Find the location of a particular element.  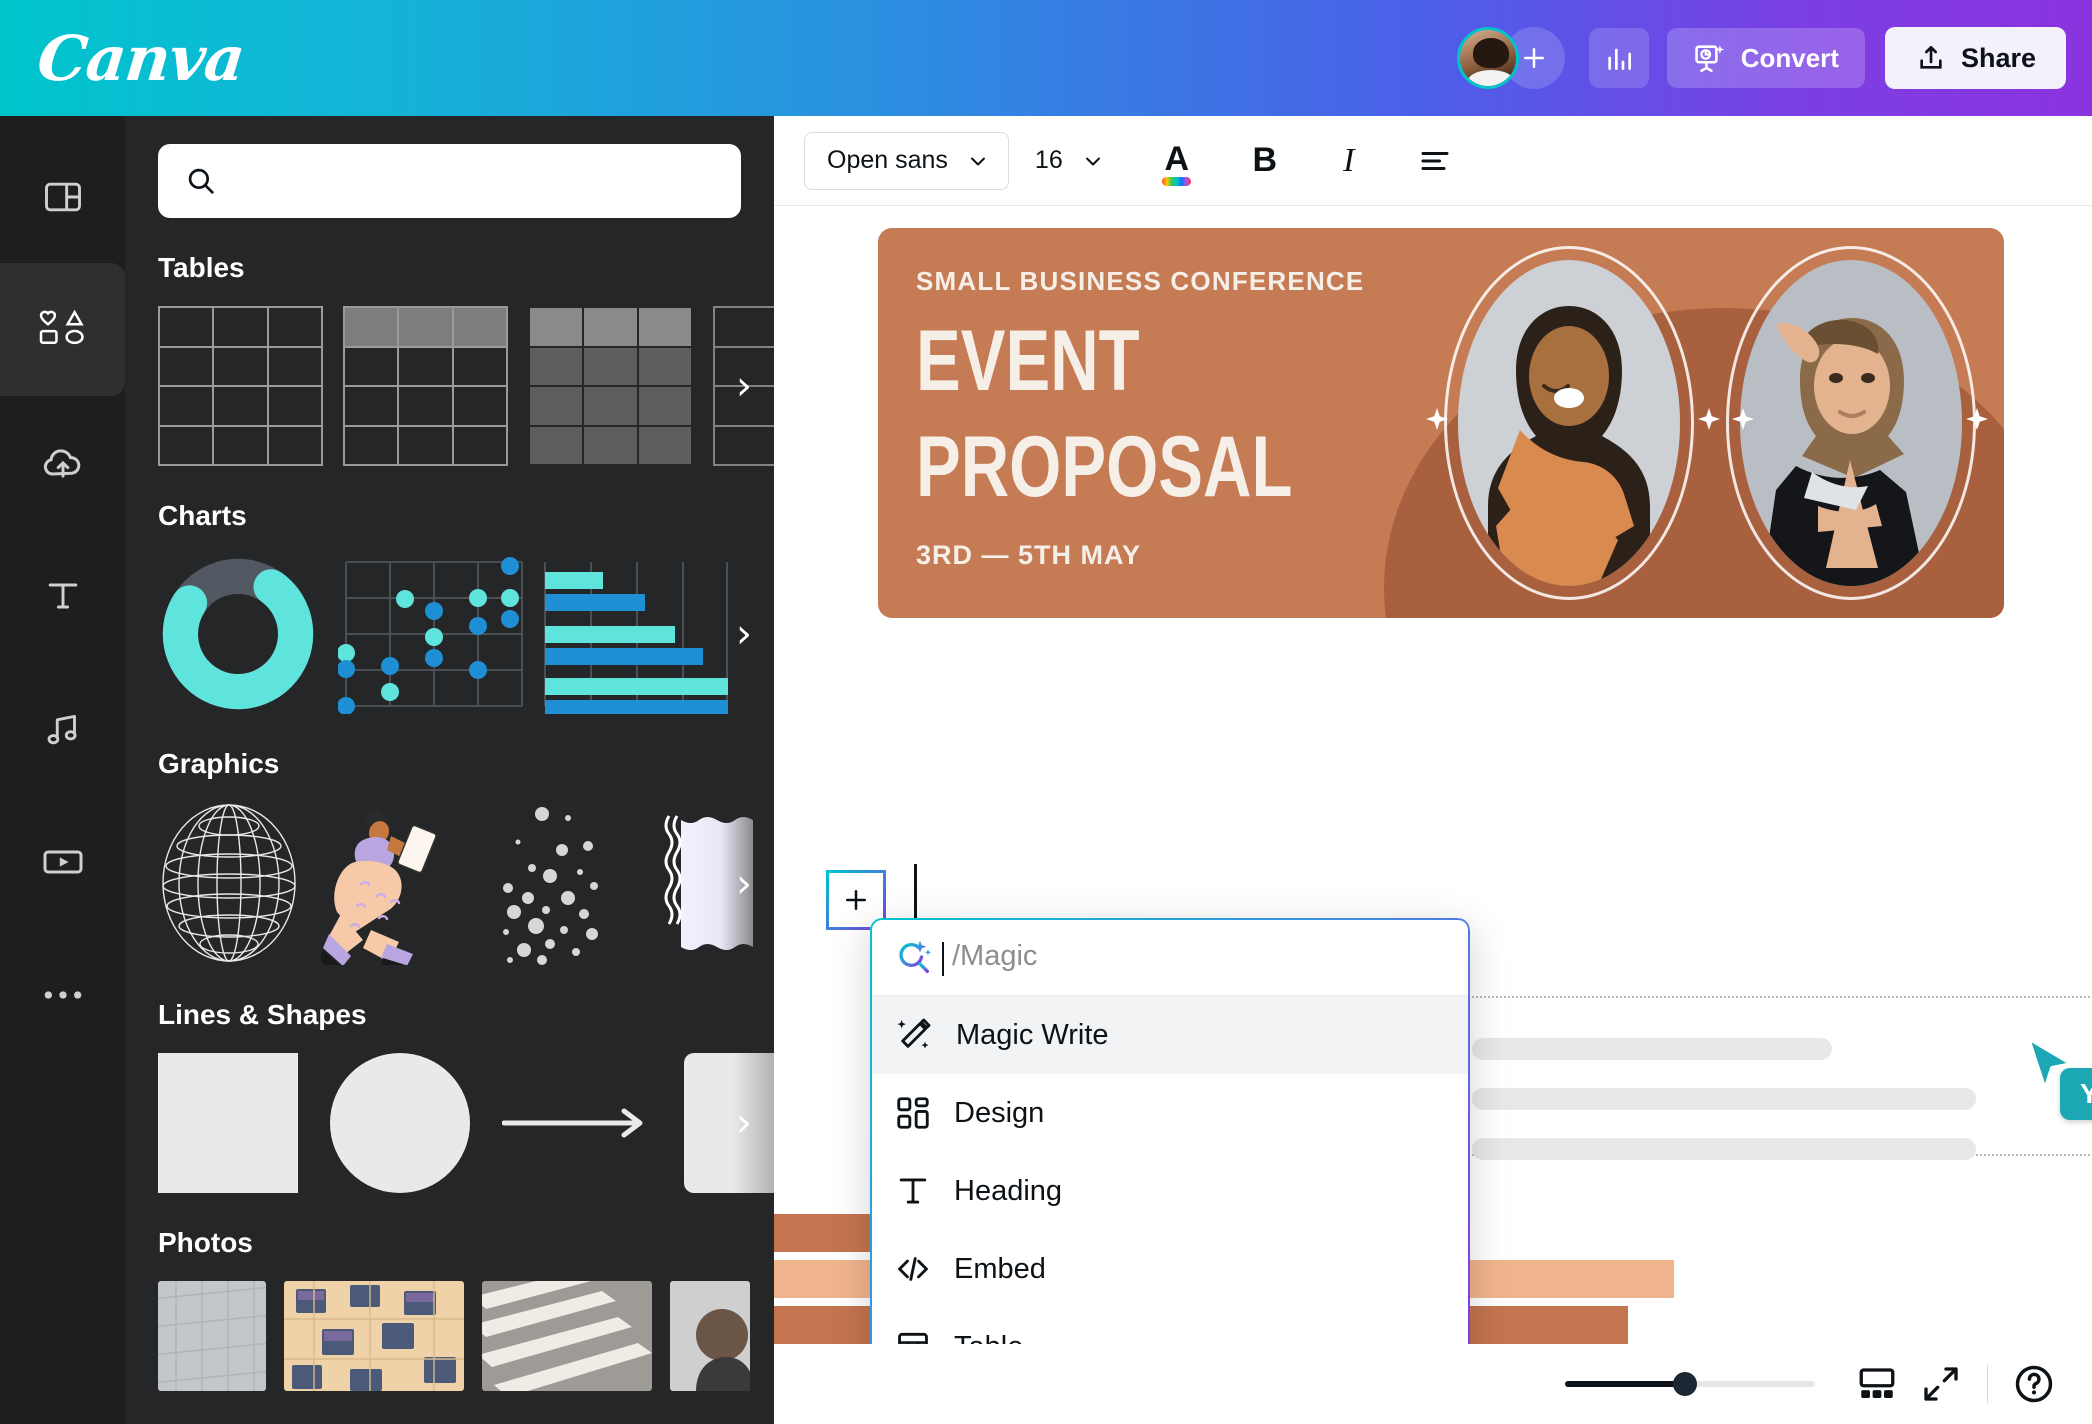

menu-item-label: Heading is located at coordinates (1008, 1190).